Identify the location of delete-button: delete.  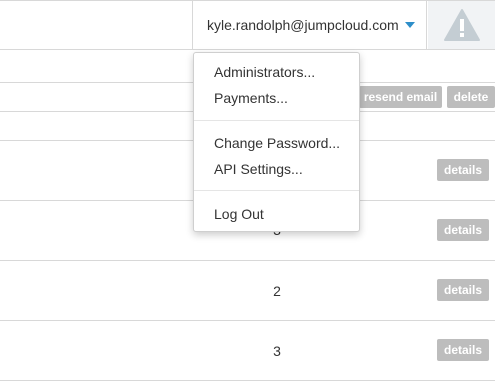
(471, 97).